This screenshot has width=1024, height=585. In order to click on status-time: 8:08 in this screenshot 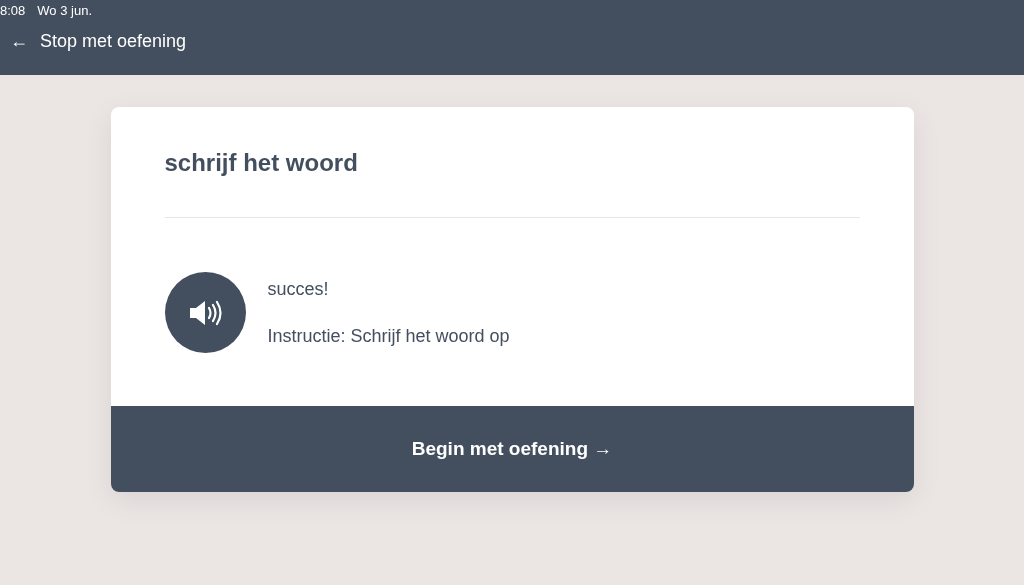, I will do `click(13, 11)`.